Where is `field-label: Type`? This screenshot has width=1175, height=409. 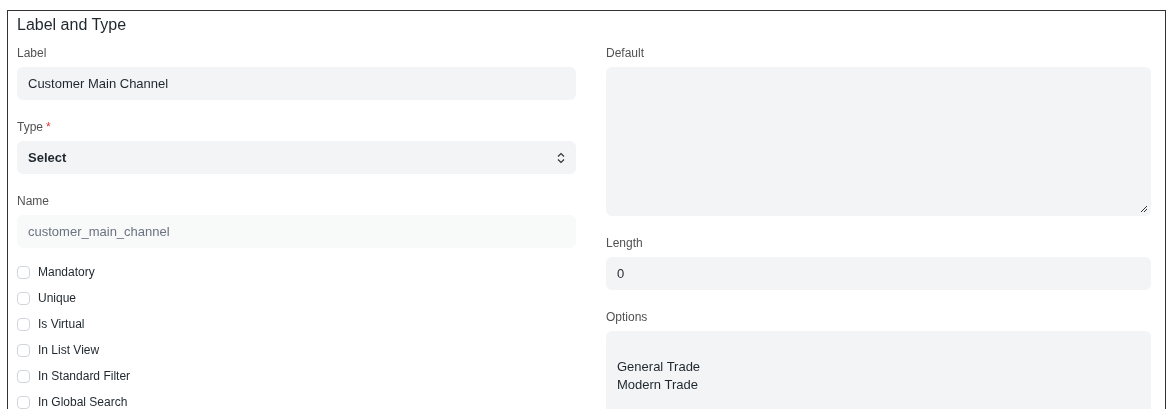
field-label: Type is located at coordinates (30, 127).